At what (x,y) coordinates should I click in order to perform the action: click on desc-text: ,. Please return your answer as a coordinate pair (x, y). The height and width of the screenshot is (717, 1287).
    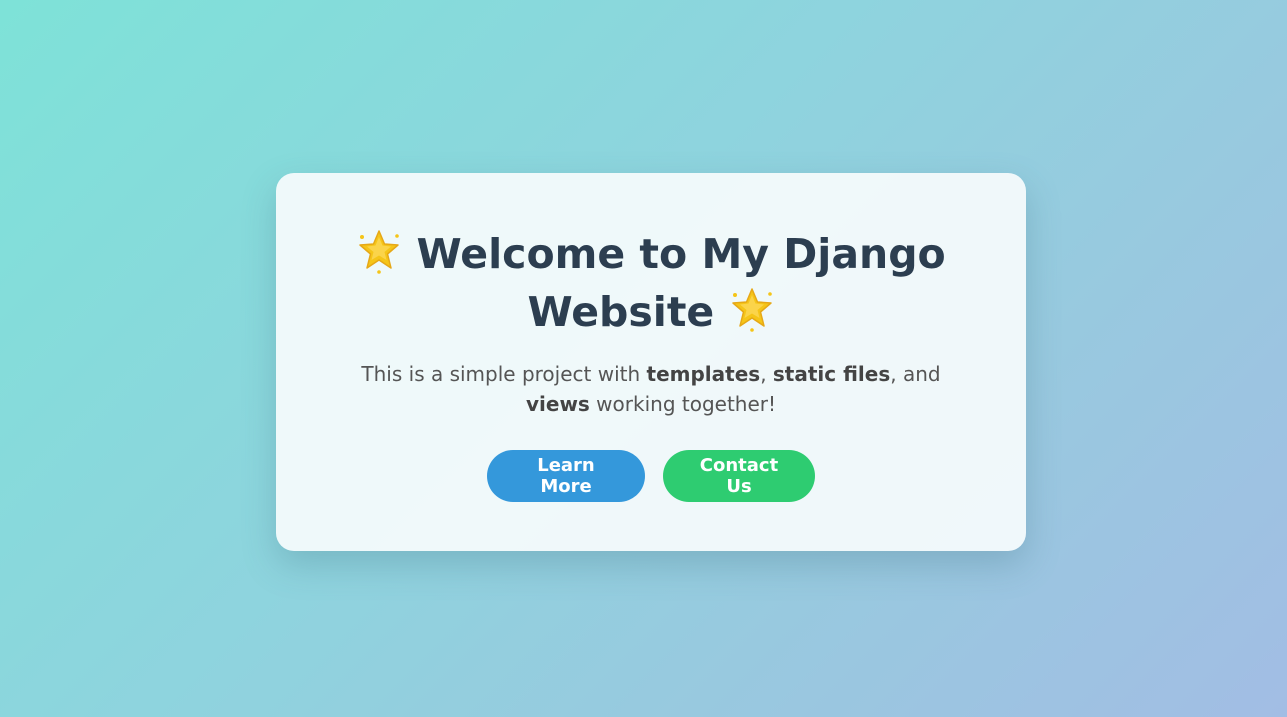
    Looking at the image, I should click on (766, 374).